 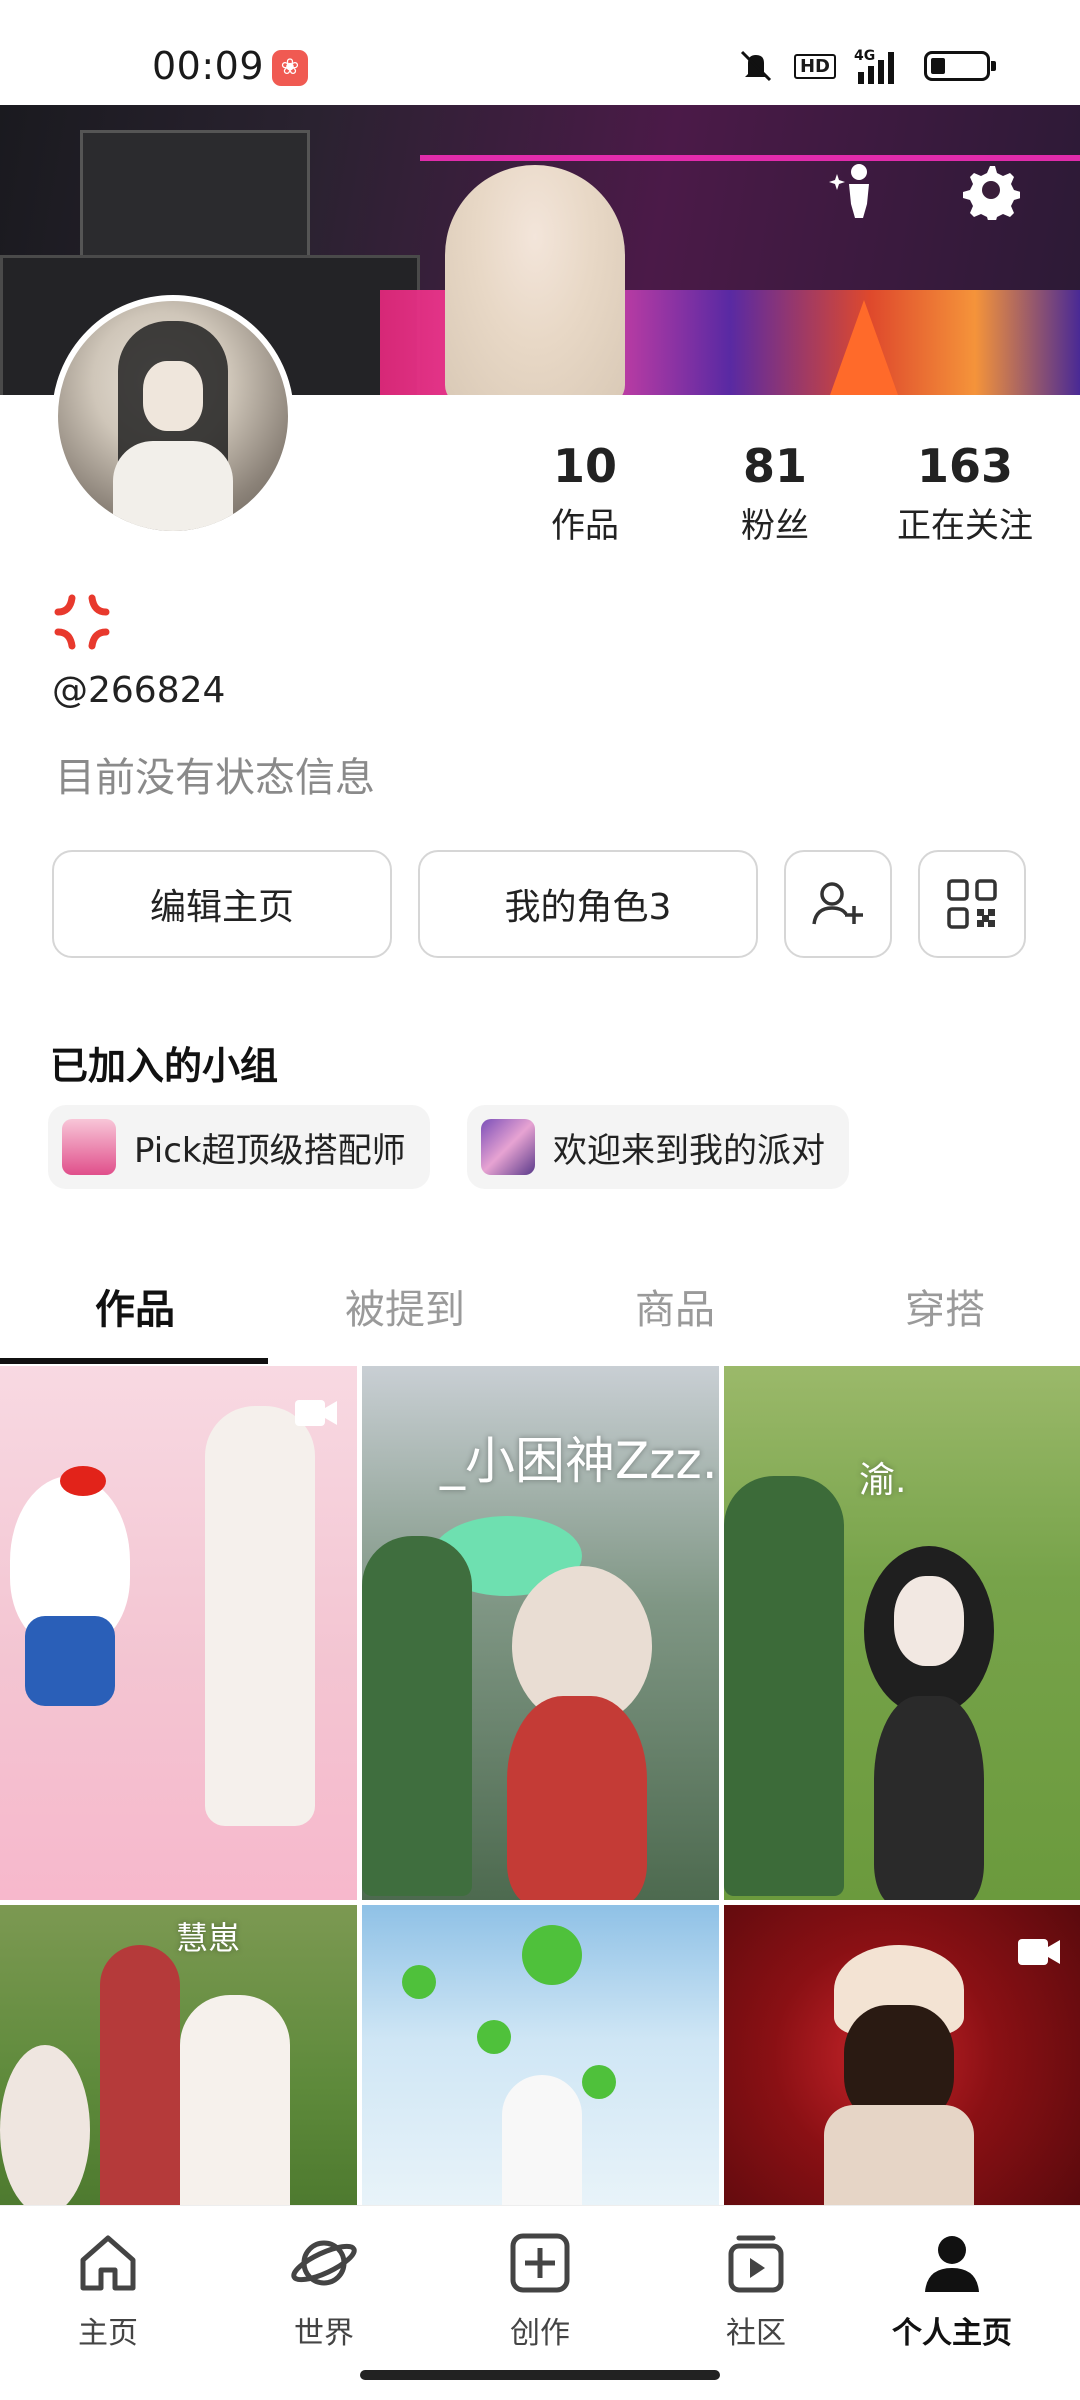 What do you see at coordinates (108, 2263) in the screenshot?
I see `home-icon` at bounding box center [108, 2263].